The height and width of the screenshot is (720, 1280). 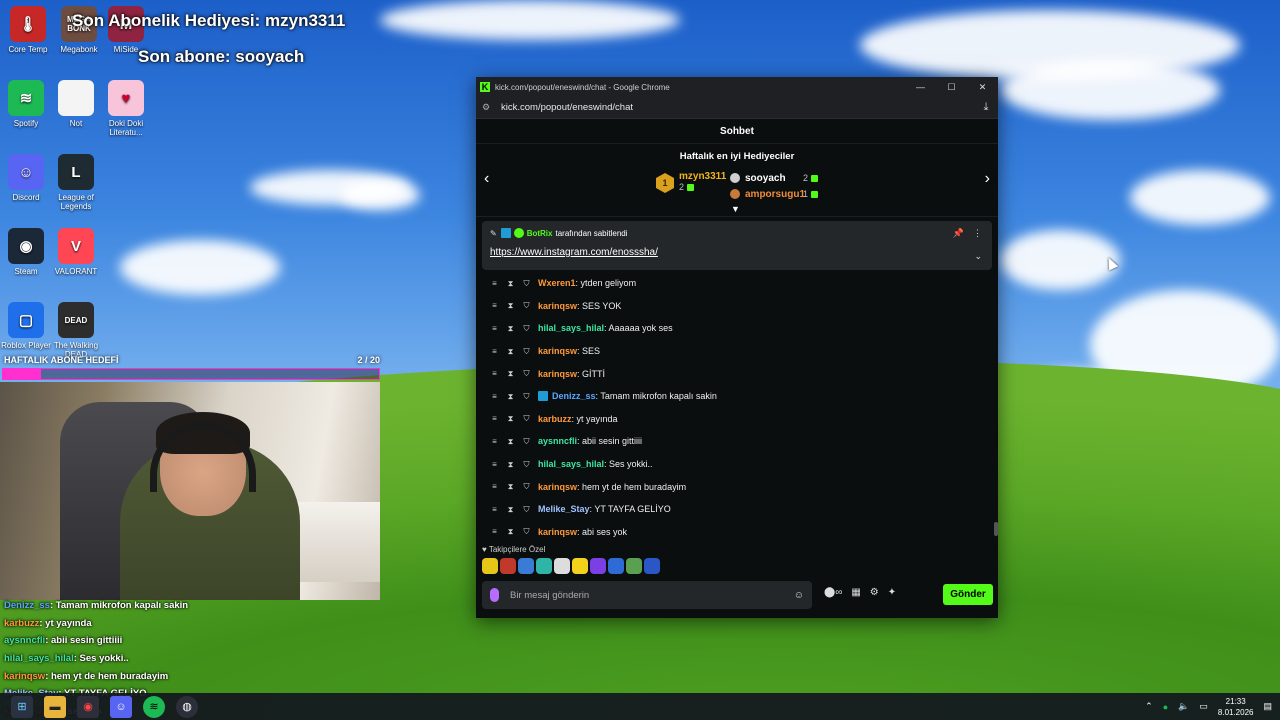 What do you see at coordinates (734, 373) in the screenshot?
I see `chat-message: ≡ ⧗ ⛉ karinqsw: GİTTİ` at bounding box center [734, 373].